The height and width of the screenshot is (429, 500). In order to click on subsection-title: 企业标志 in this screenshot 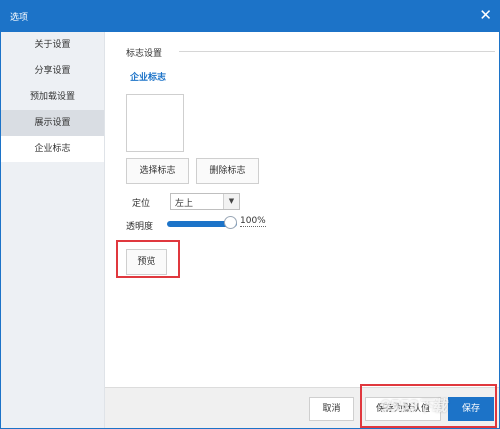, I will do `click(148, 78)`.